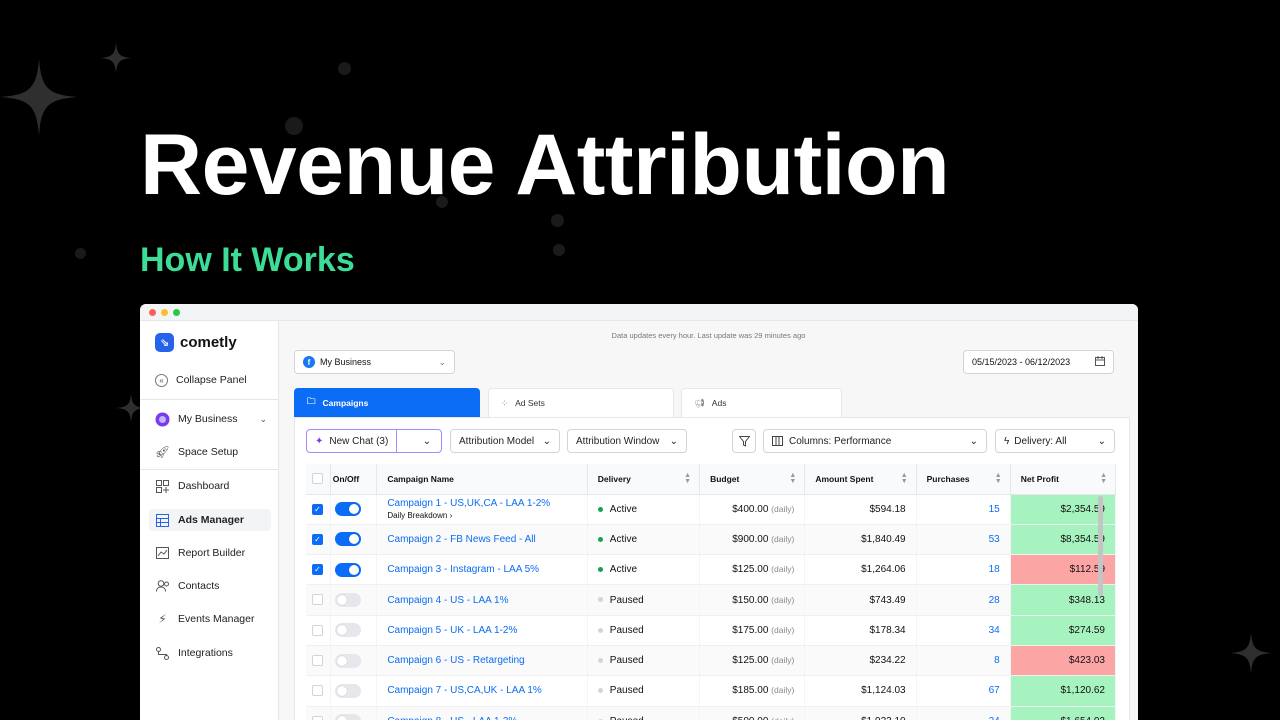 Image resolution: width=1280 pixels, height=720 pixels. Describe the element at coordinates (152, 312) in the screenshot. I see `close-window-button` at that location.